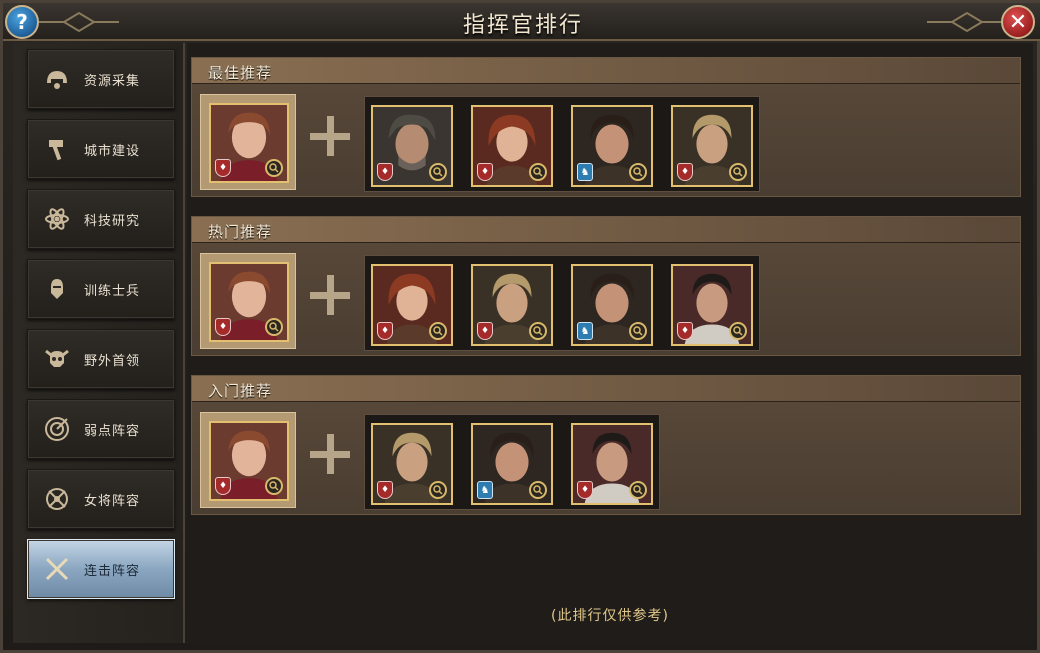  Describe the element at coordinates (57, 359) in the screenshot. I see `skull-icon` at that location.